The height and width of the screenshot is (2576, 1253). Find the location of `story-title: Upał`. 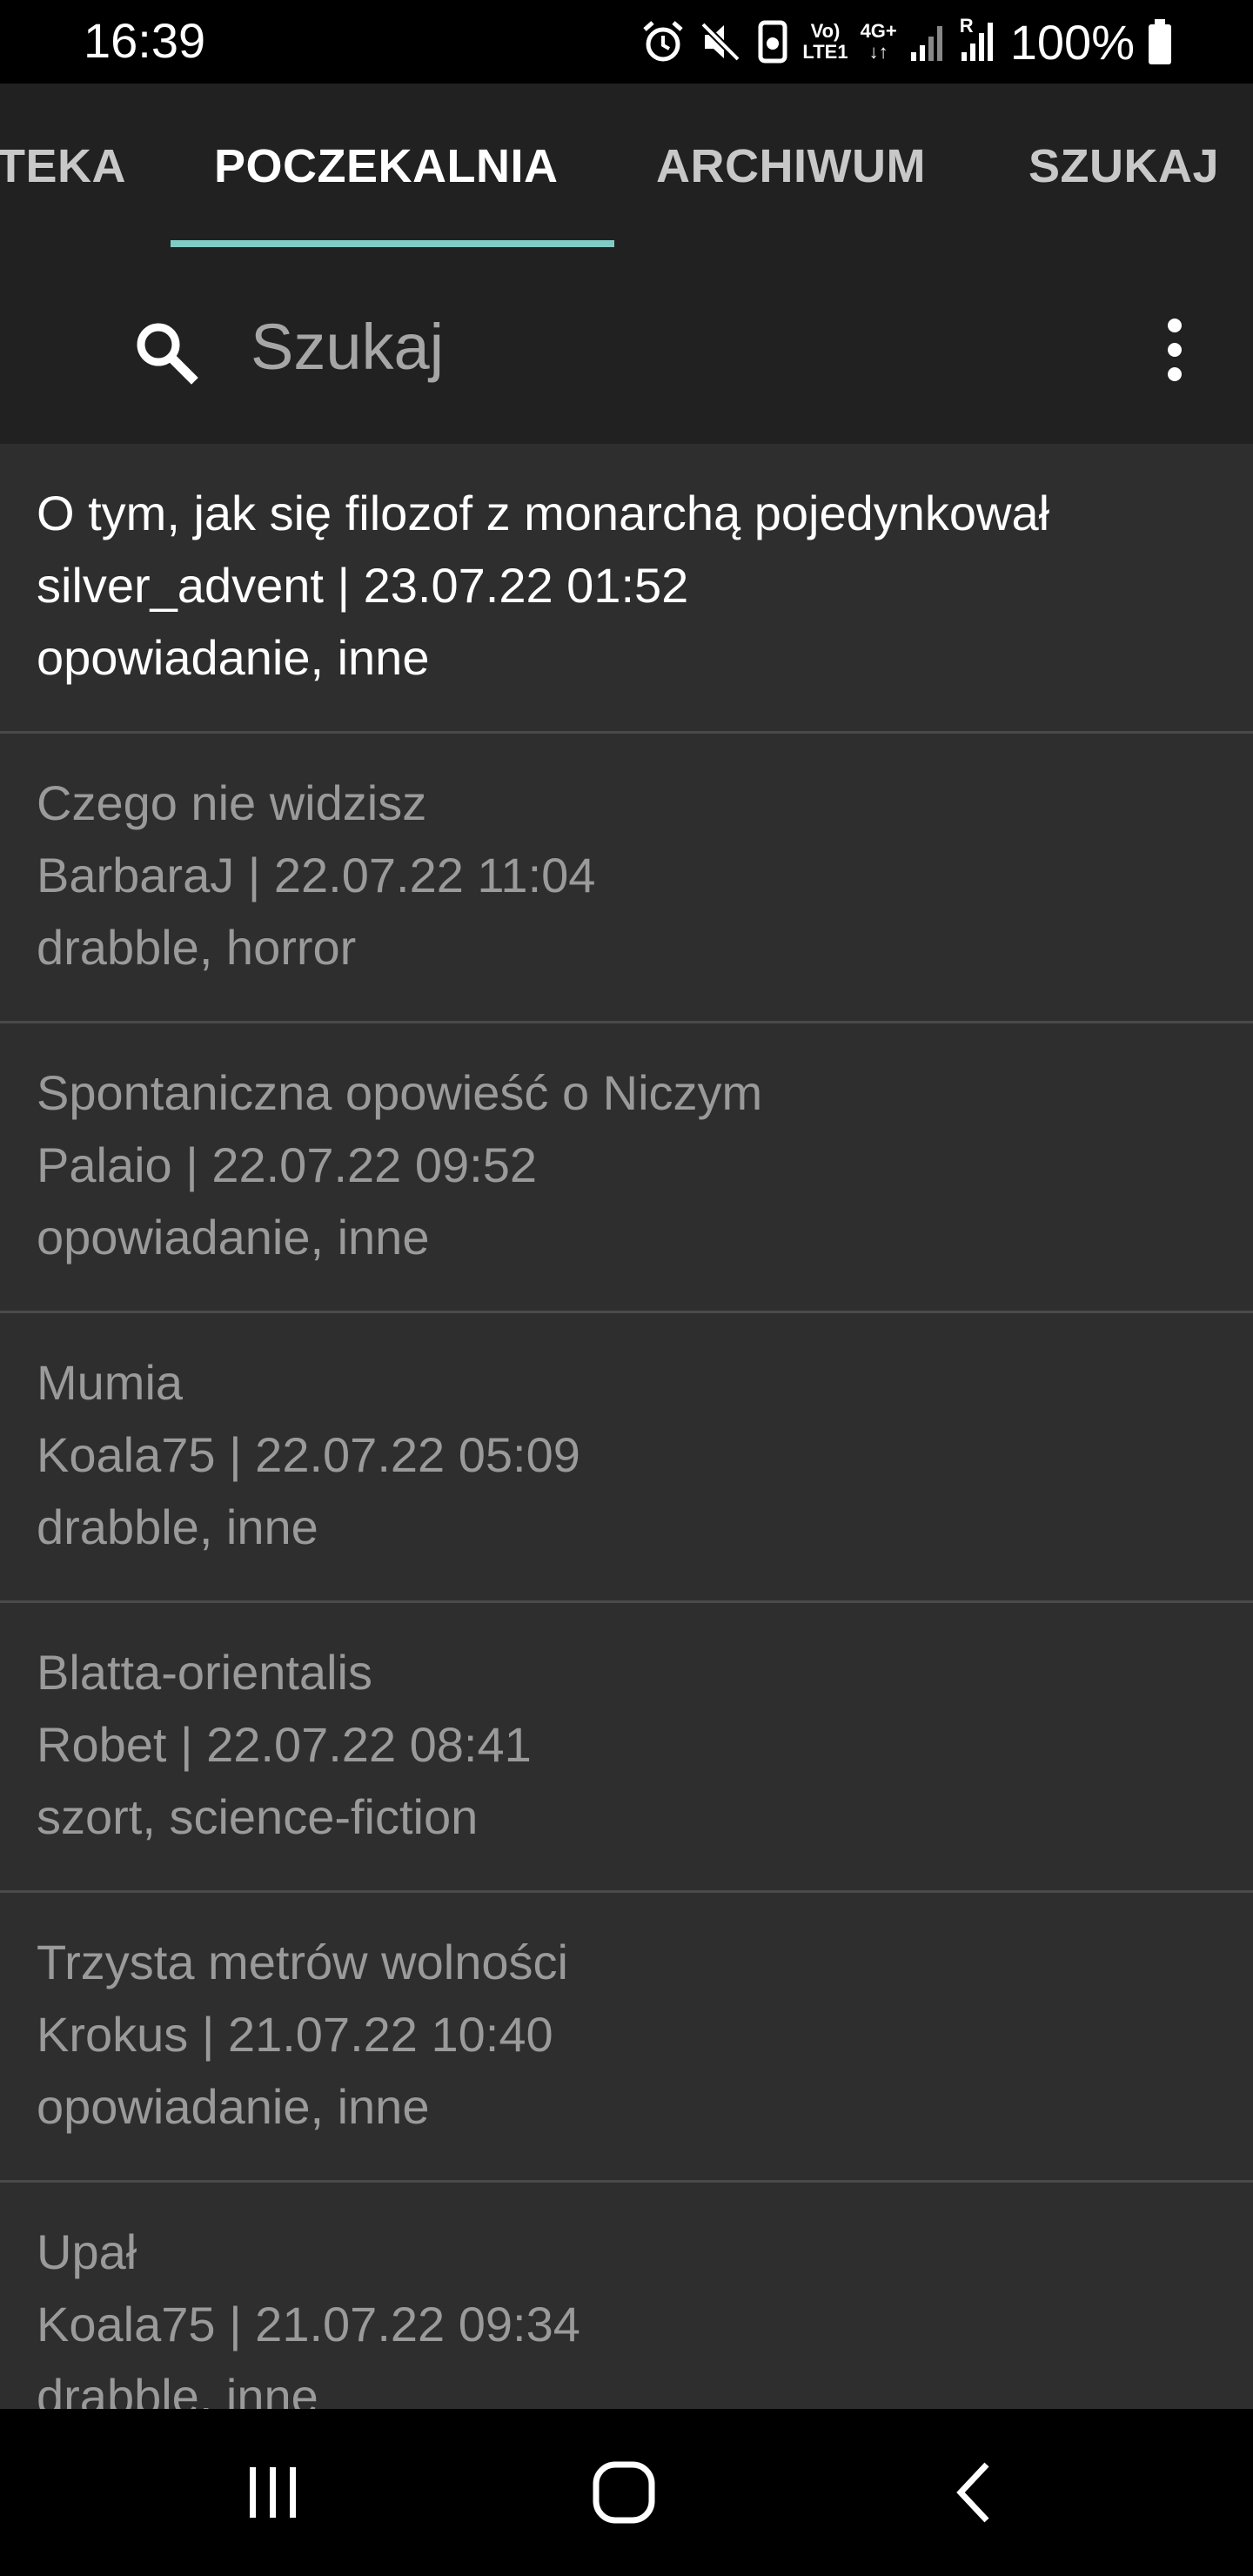

story-title: Upał is located at coordinates (87, 2251).